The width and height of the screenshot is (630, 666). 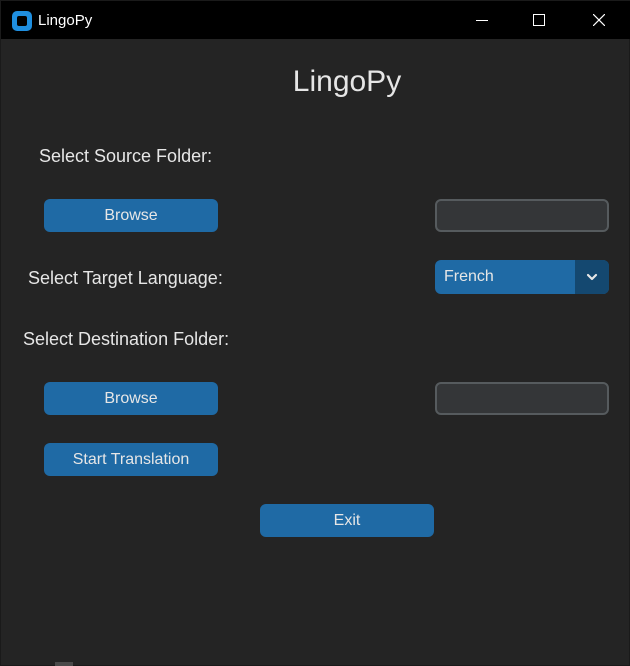 I want to click on target-language-label: Select Target Language:, so click(x=125, y=278).